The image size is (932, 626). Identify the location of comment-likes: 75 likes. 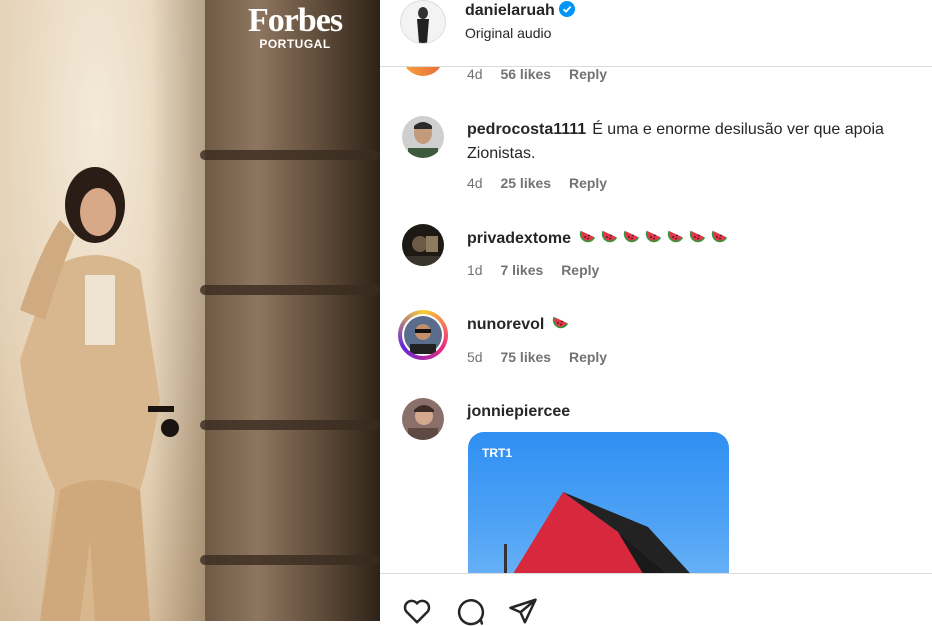
(525, 357).